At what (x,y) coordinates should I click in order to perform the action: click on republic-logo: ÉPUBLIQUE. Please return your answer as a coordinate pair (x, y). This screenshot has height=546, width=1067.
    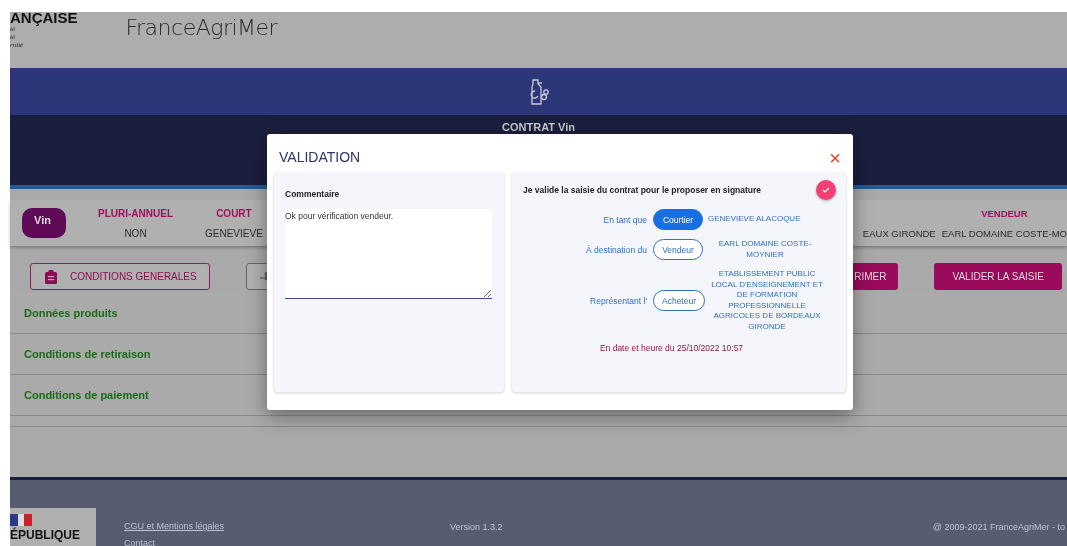
    Looking at the image, I should click on (53, 527).